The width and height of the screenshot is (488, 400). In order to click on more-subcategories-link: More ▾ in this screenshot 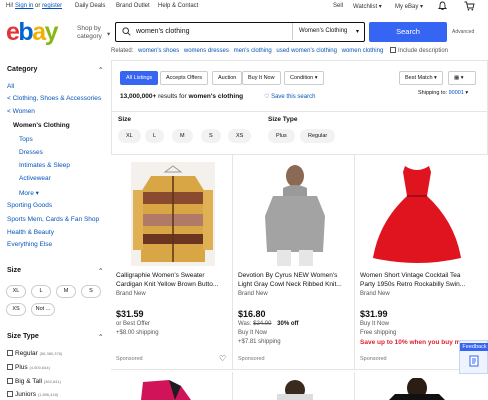, I will do `click(29, 193)`.